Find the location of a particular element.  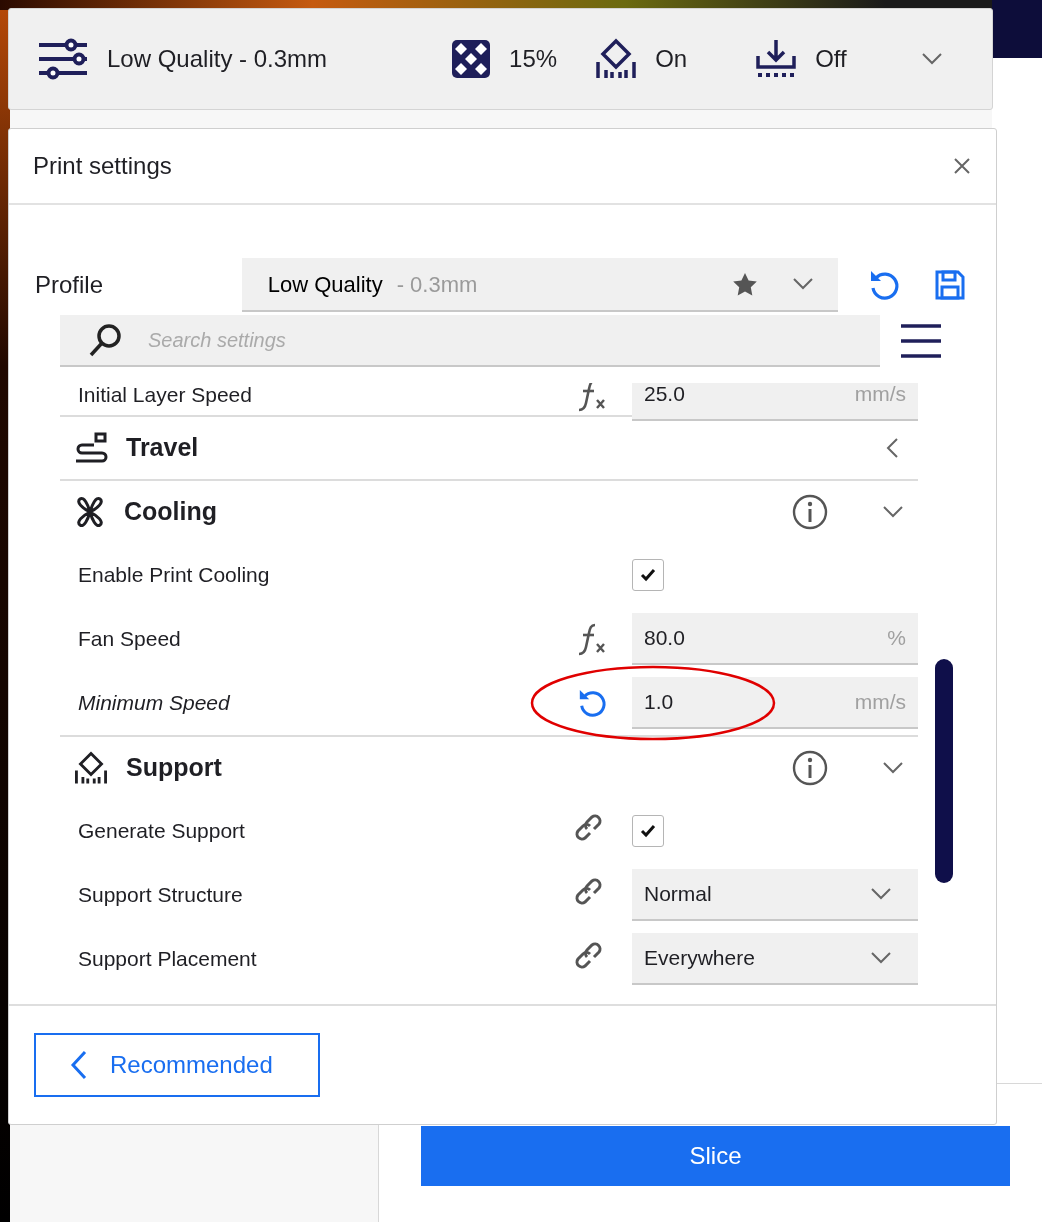

reset-icon is located at coordinates (884, 285).